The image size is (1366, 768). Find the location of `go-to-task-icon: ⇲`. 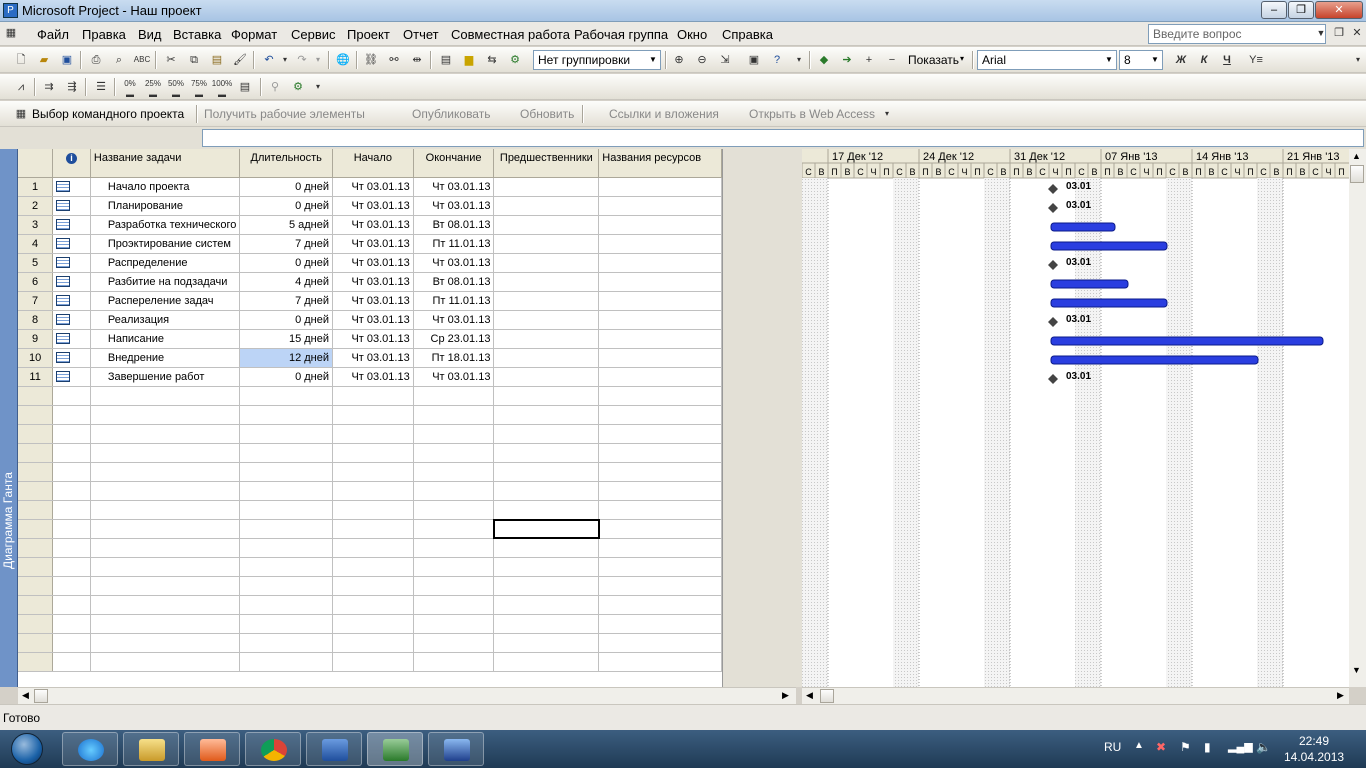

go-to-task-icon: ⇲ is located at coordinates (725, 60).